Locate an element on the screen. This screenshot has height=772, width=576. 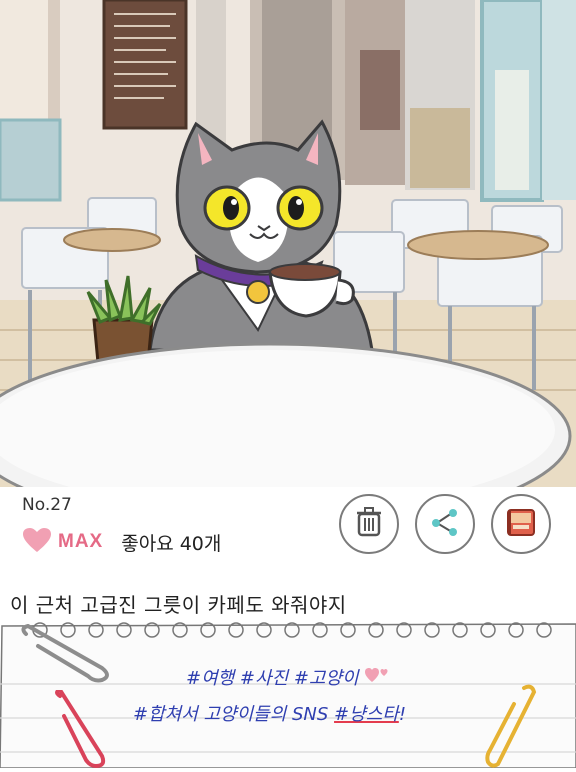
post-caption: 이 근처 고급진 그릇이 카페도 와줘야지 is located at coordinates (178, 605).